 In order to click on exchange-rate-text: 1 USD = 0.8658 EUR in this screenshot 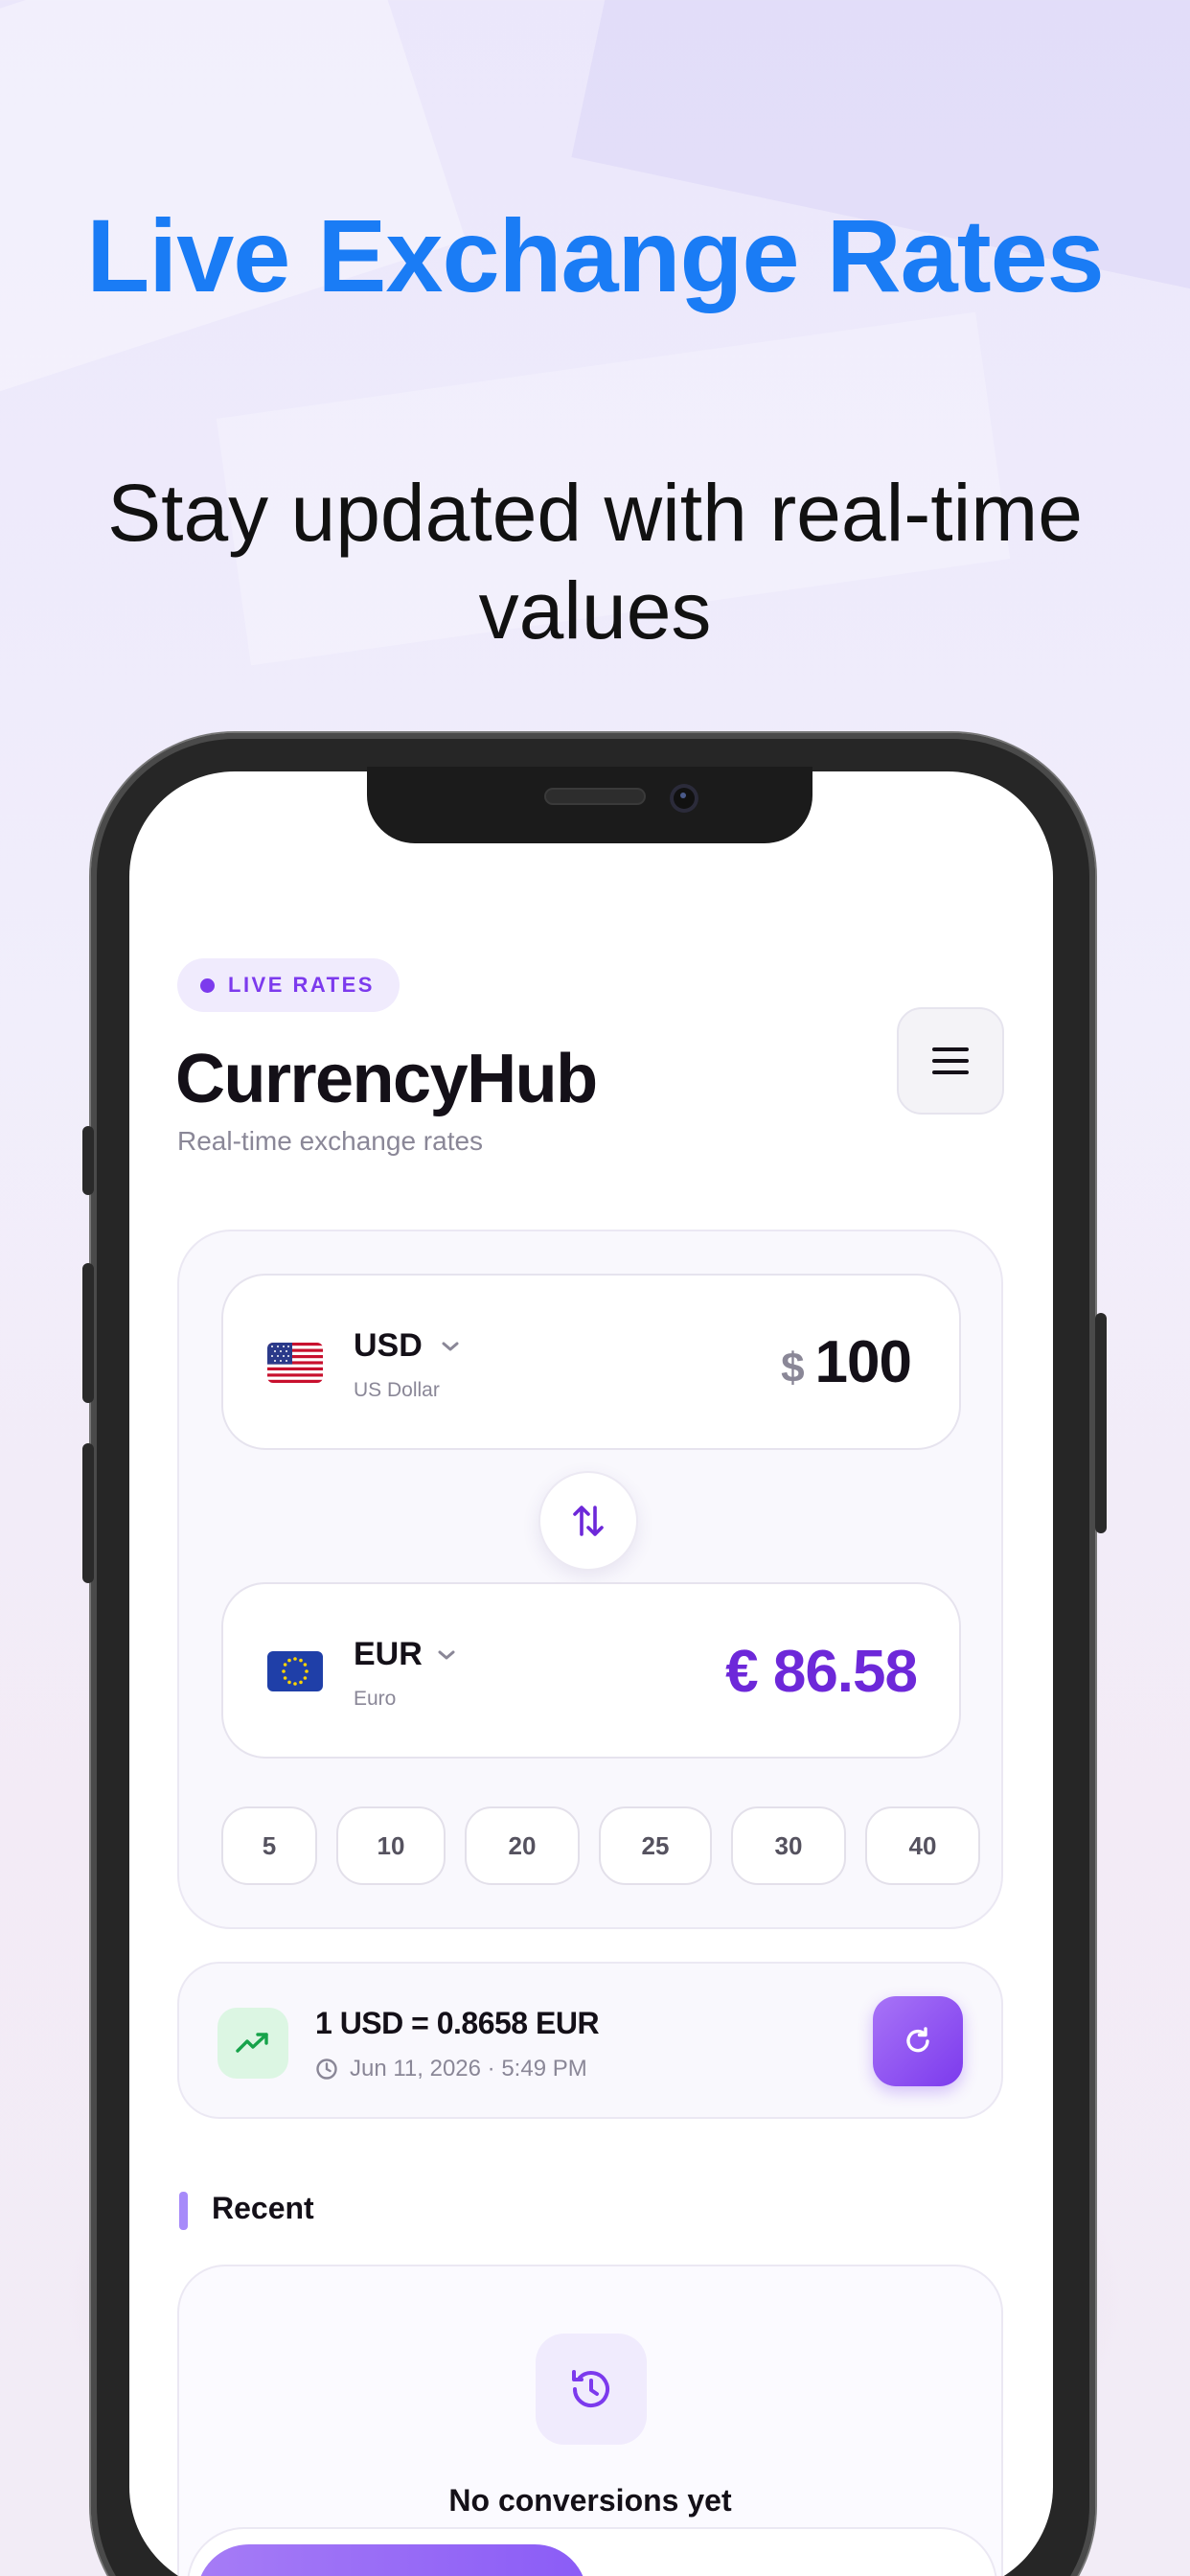, I will do `click(458, 2023)`.